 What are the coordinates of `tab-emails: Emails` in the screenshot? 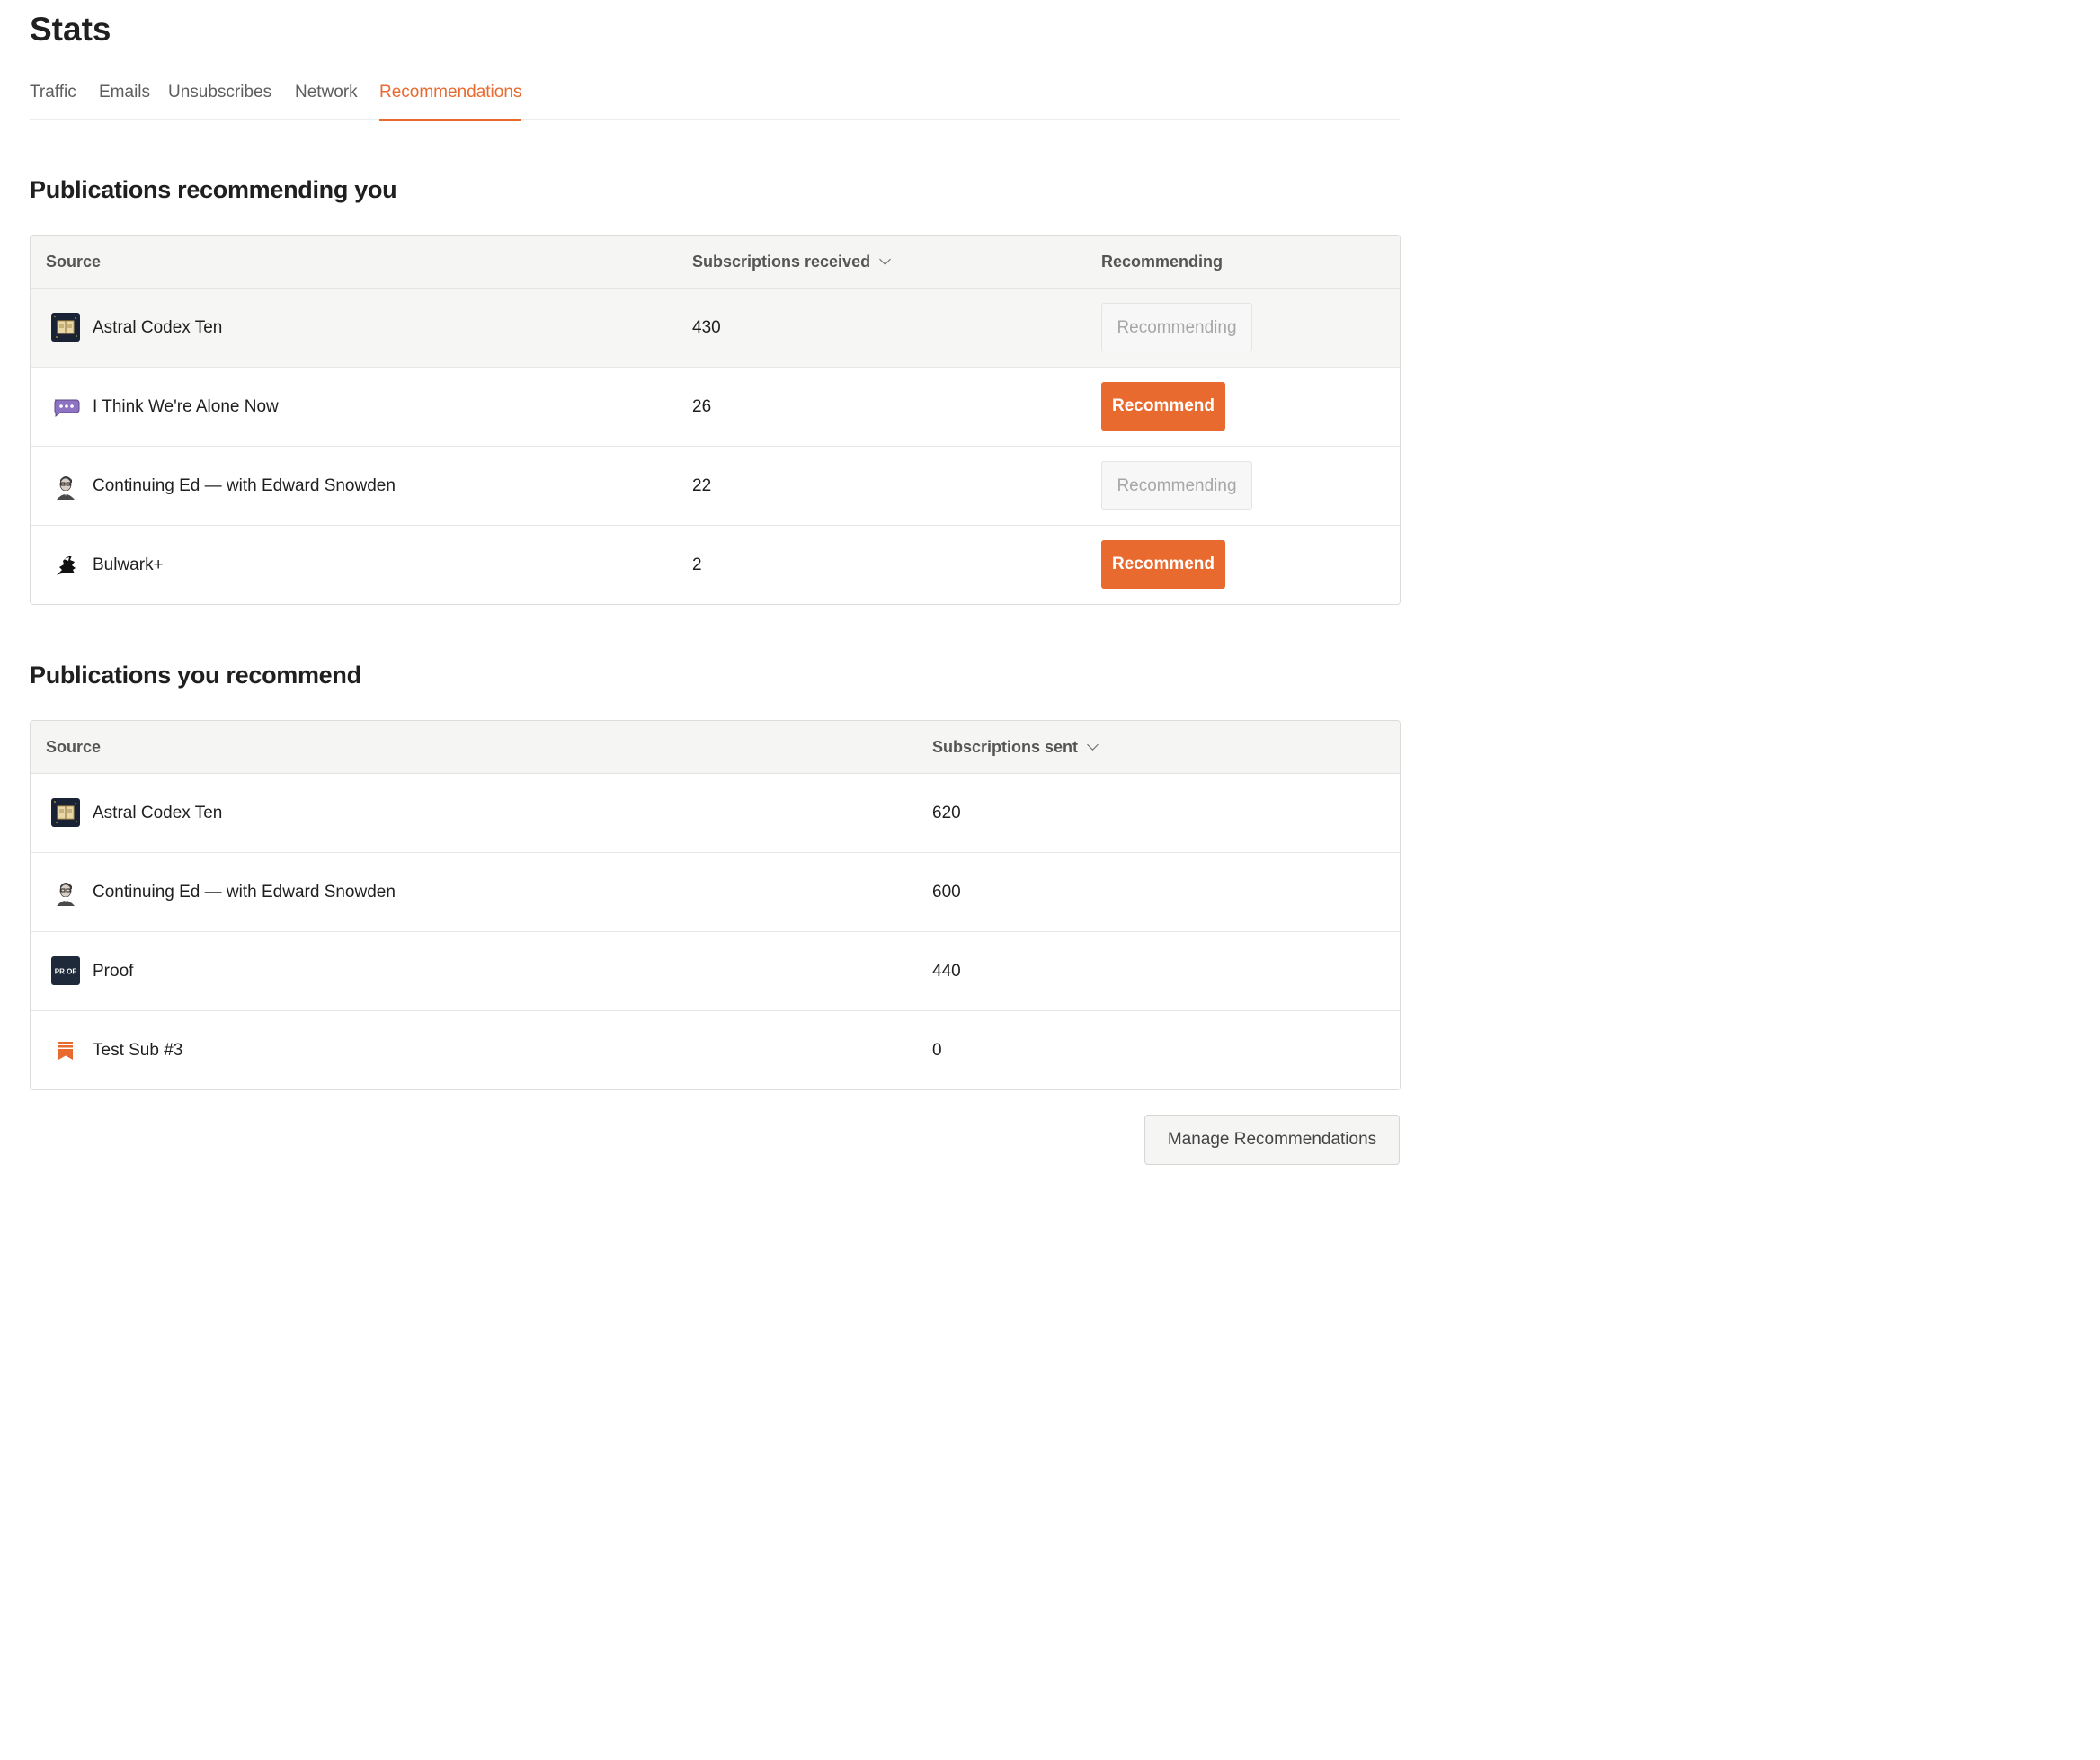 It's located at (124, 92).